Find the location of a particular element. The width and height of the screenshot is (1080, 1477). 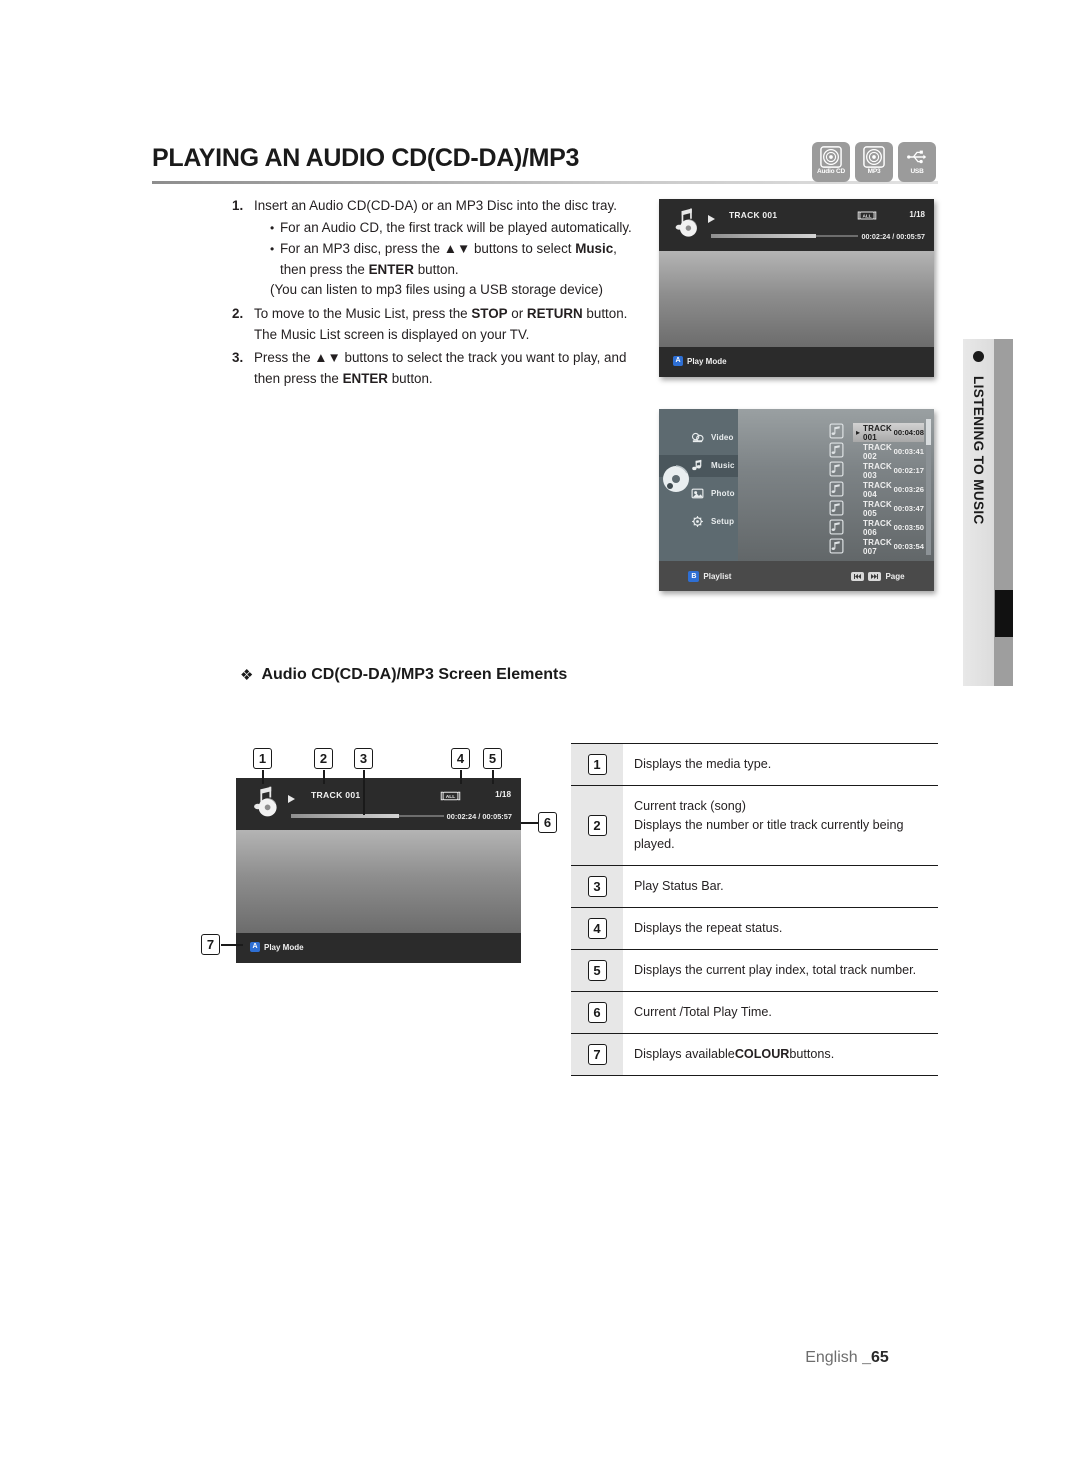

row-description: Displays the media type. is located at coordinates (703, 764).